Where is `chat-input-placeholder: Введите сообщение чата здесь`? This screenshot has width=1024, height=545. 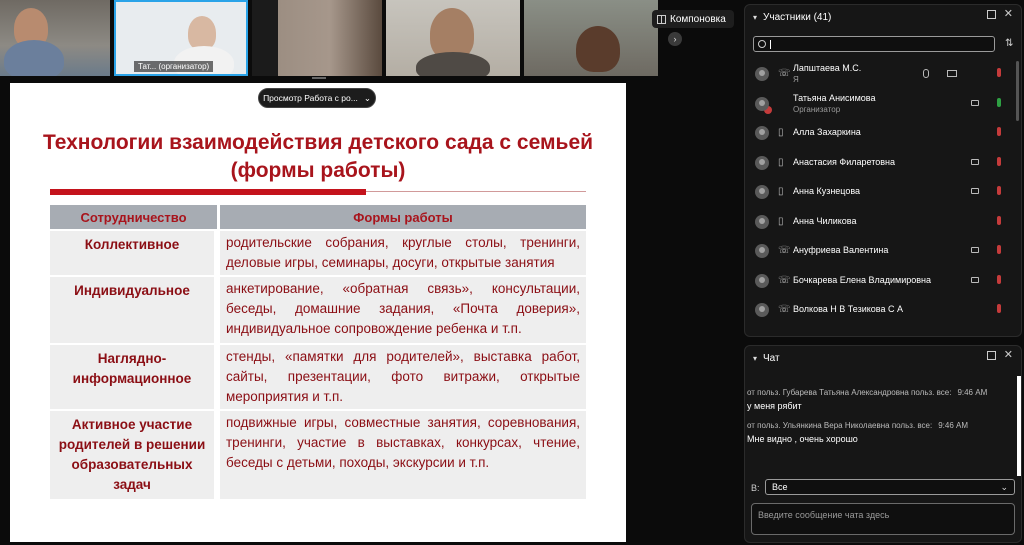 chat-input-placeholder: Введите сообщение чата здесь is located at coordinates (824, 515).